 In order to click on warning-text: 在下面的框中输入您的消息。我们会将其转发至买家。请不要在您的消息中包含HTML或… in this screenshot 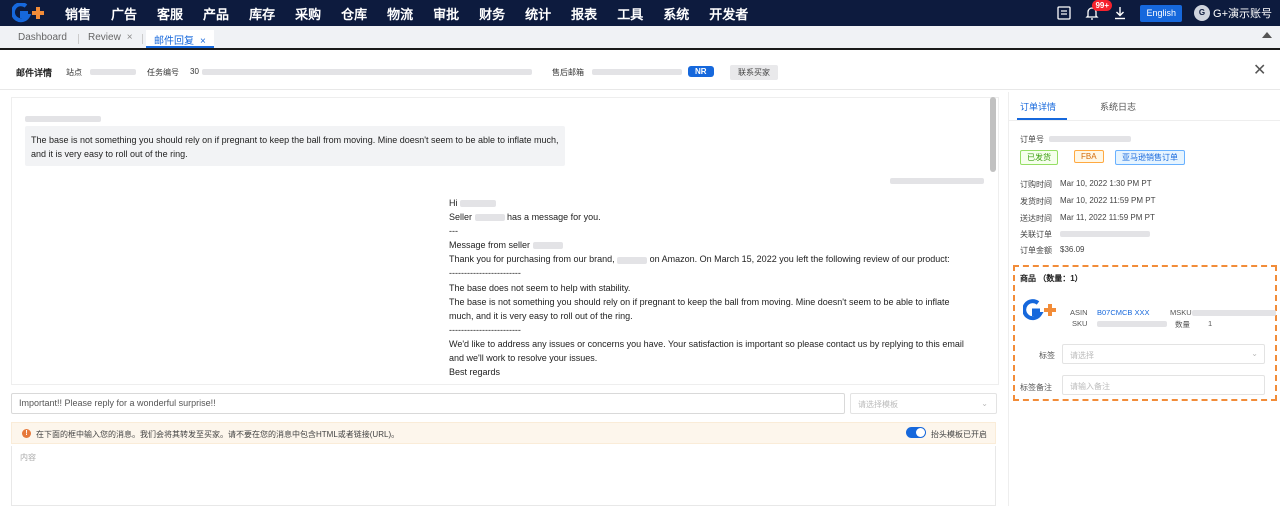, I will do `click(218, 434)`.